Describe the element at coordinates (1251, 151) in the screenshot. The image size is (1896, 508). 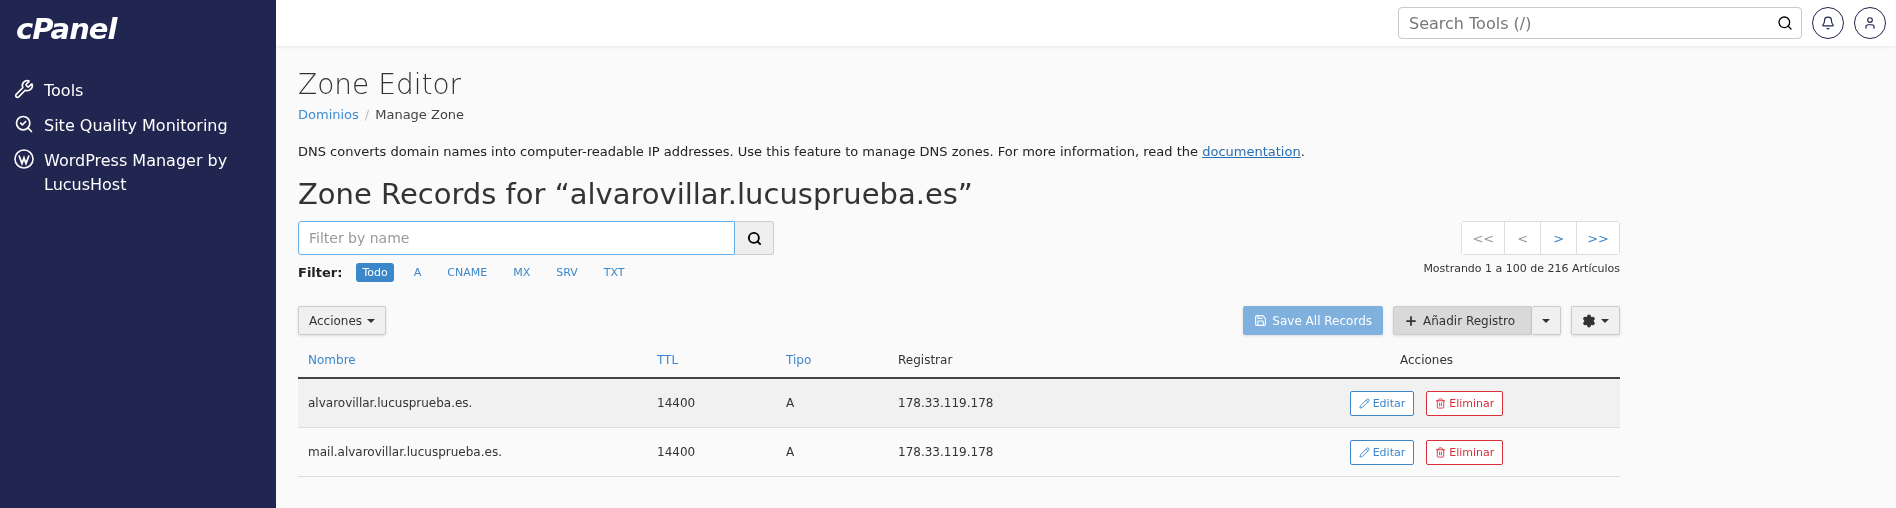
I see `documentation-link: documentation` at that location.